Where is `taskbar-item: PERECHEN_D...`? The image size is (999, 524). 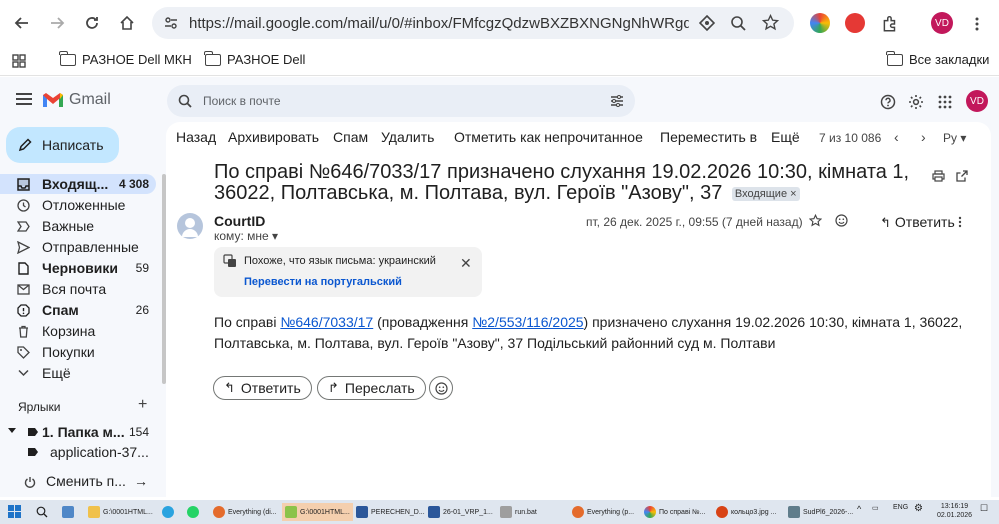
taskbar-item: PERECHEN_D... is located at coordinates (390, 512).